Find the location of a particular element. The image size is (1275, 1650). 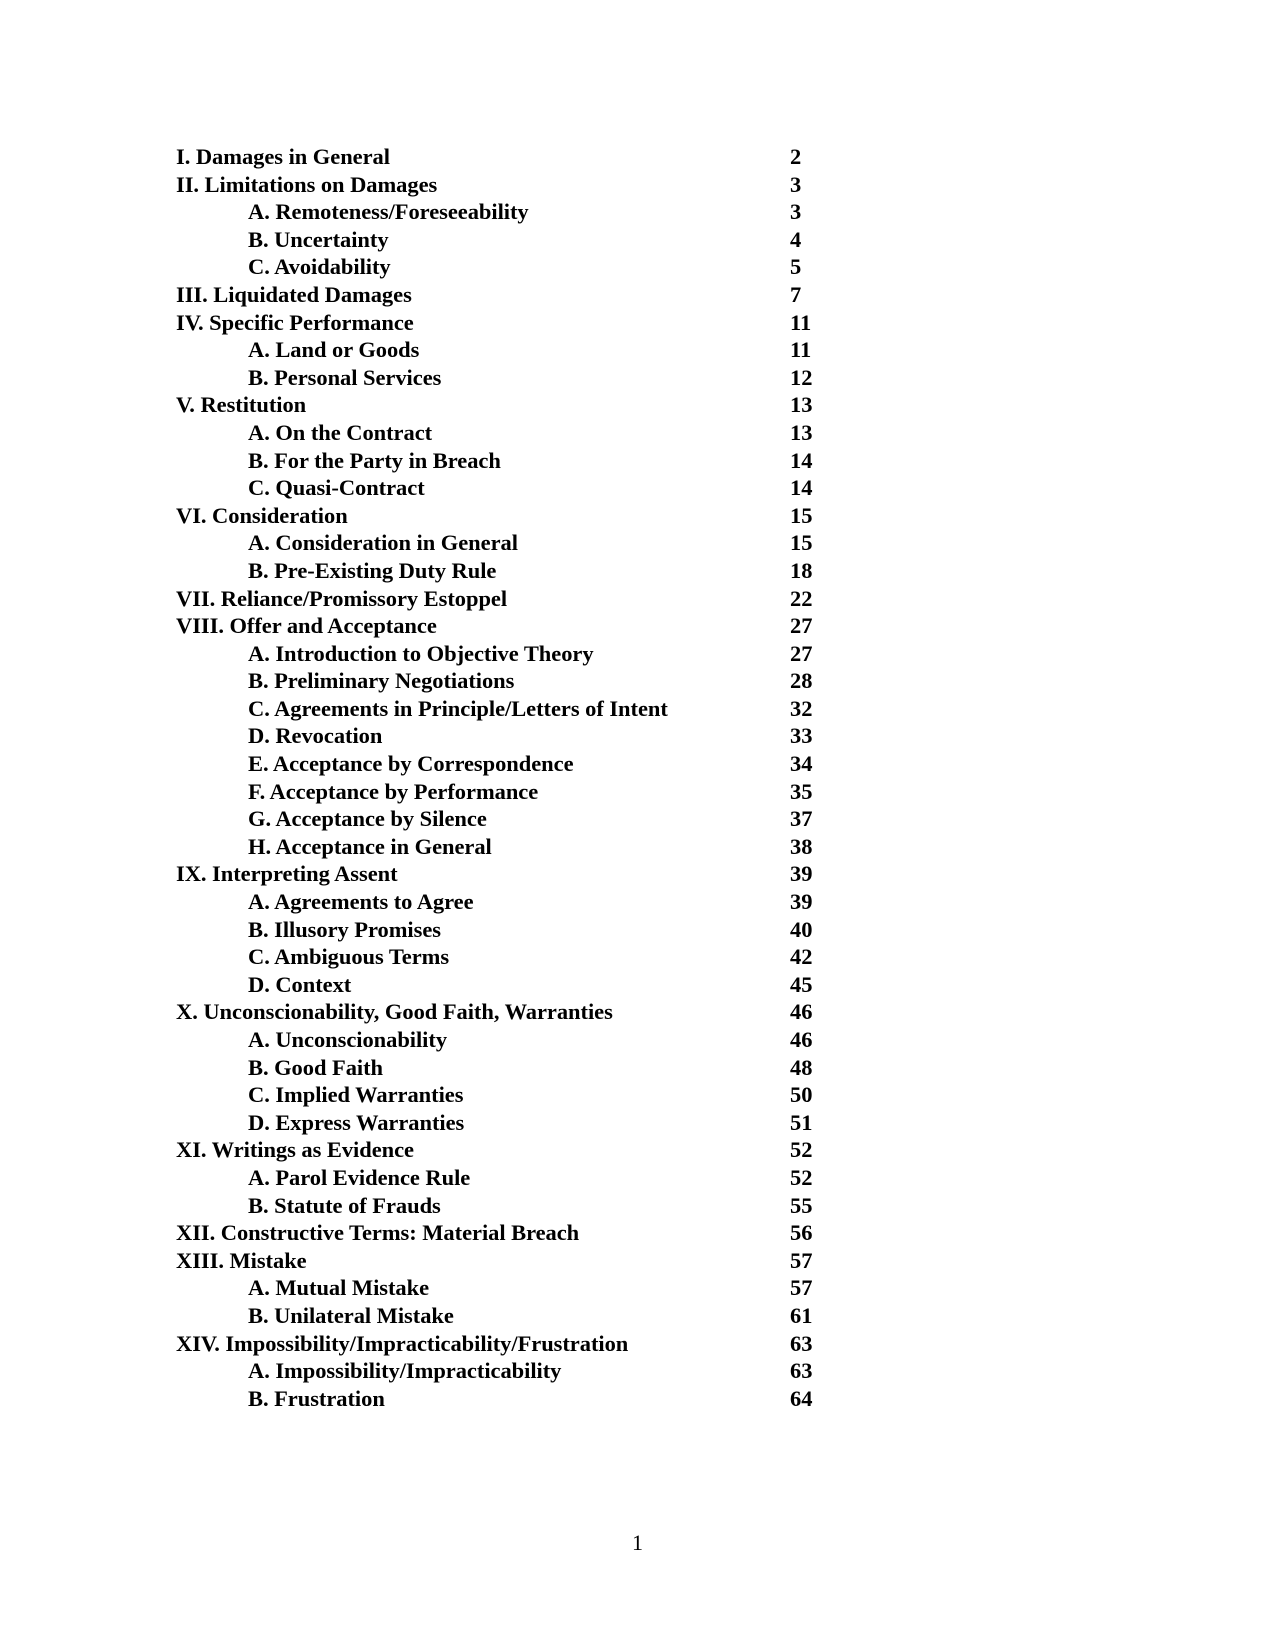

toc-entry-page-number: 15 is located at coordinates (801, 543).